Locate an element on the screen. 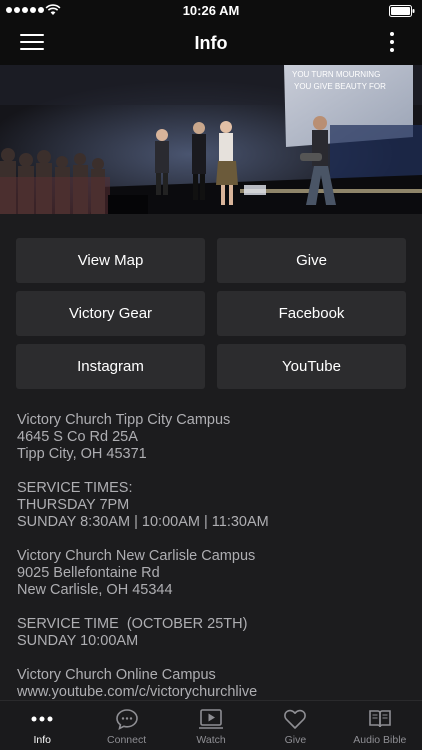 This screenshot has height=750, width=422. tab-connect: Connect is located at coordinates (126, 725).